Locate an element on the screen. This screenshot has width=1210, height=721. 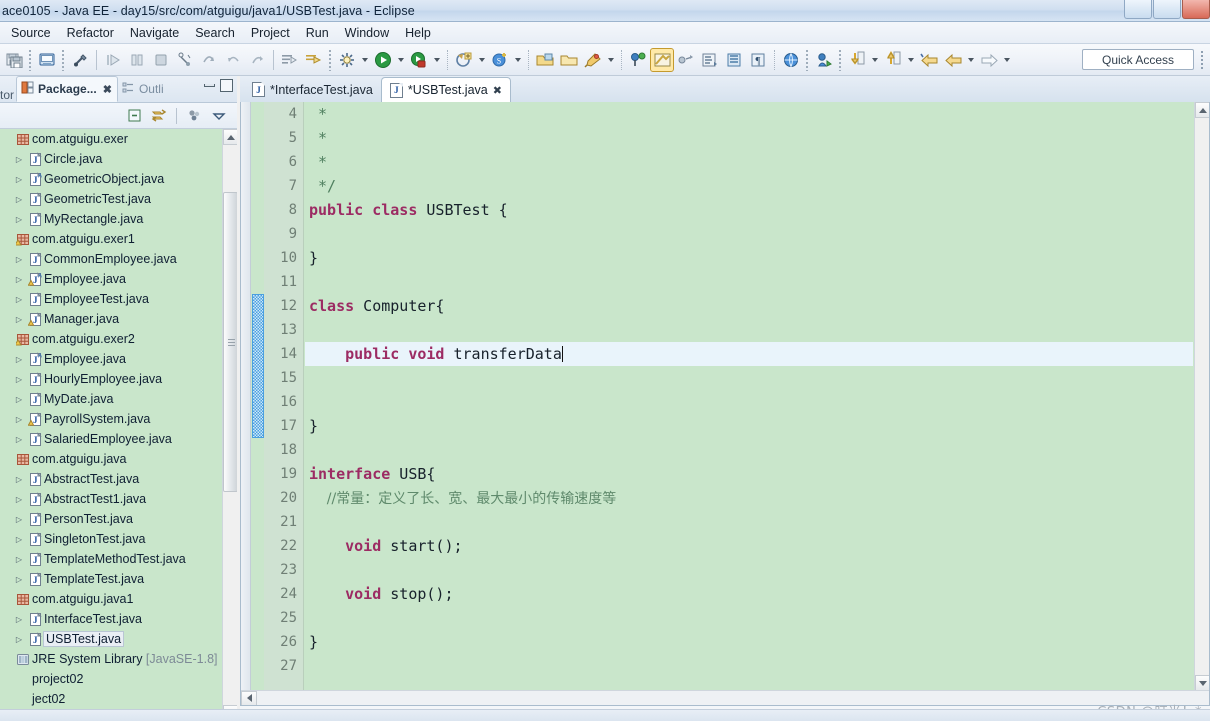
tree-item-package: ject02 is located at coordinates (111, 699).